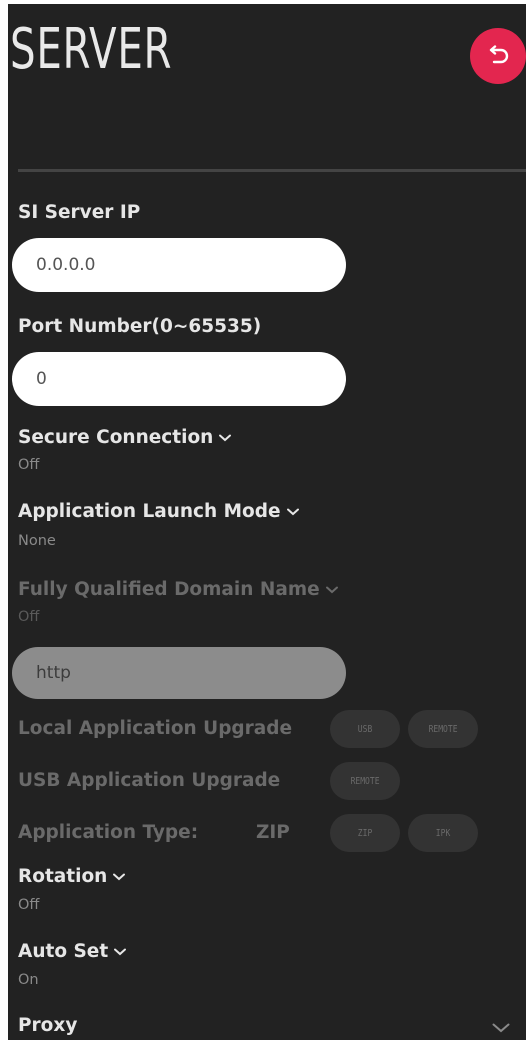 This screenshot has width=526, height=1040. What do you see at coordinates (29, 905) in the screenshot?
I see `rotation-value: Off` at bounding box center [29, 905].